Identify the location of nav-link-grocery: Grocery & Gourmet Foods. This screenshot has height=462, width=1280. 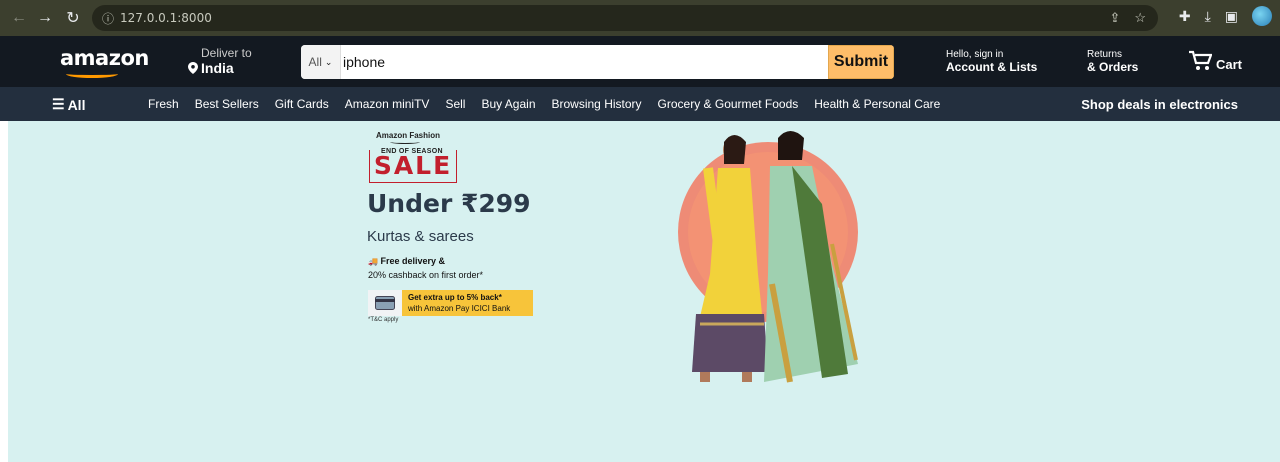
(728, 104).